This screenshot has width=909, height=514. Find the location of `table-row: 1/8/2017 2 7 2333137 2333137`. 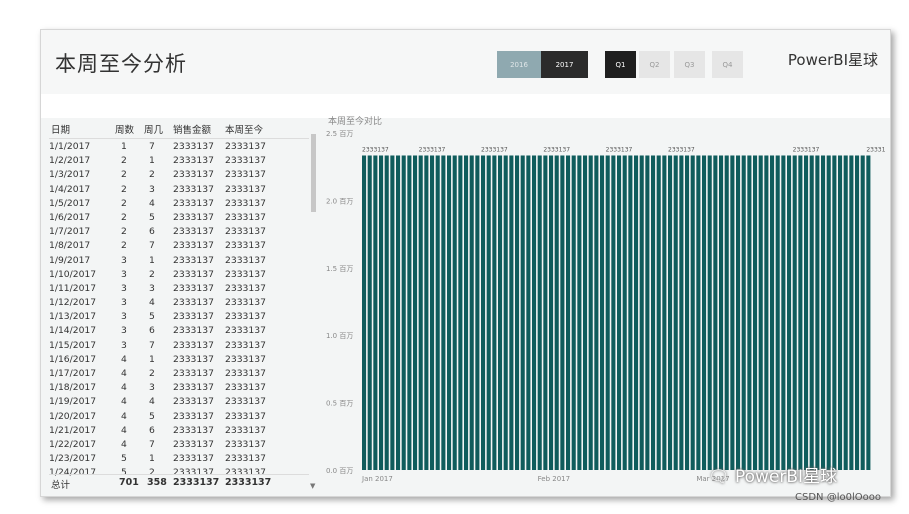

table-row: 1/8/2017 2 7 2333137 2333137 is located at coordinates (184, 246).